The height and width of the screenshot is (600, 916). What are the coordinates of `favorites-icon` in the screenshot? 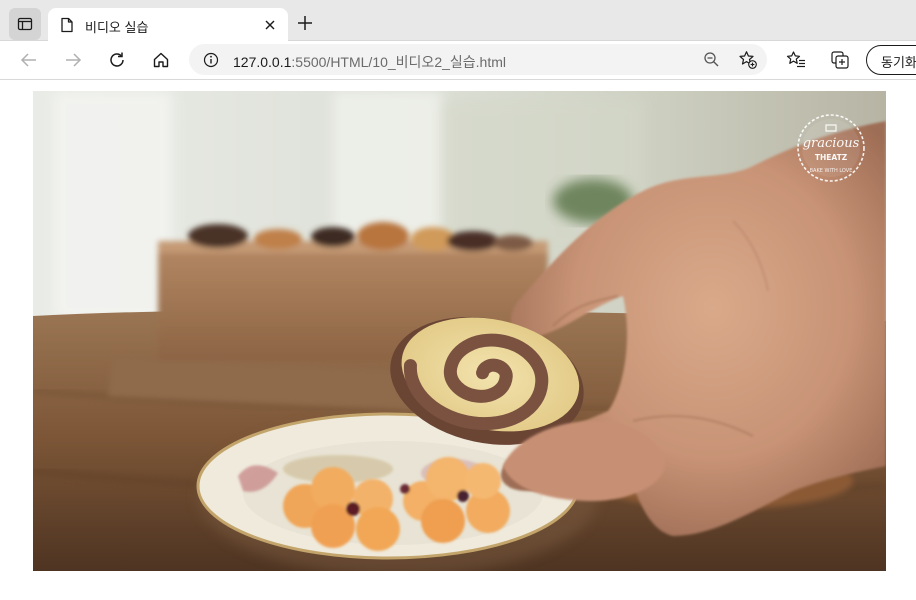 It's located at (795, 59).